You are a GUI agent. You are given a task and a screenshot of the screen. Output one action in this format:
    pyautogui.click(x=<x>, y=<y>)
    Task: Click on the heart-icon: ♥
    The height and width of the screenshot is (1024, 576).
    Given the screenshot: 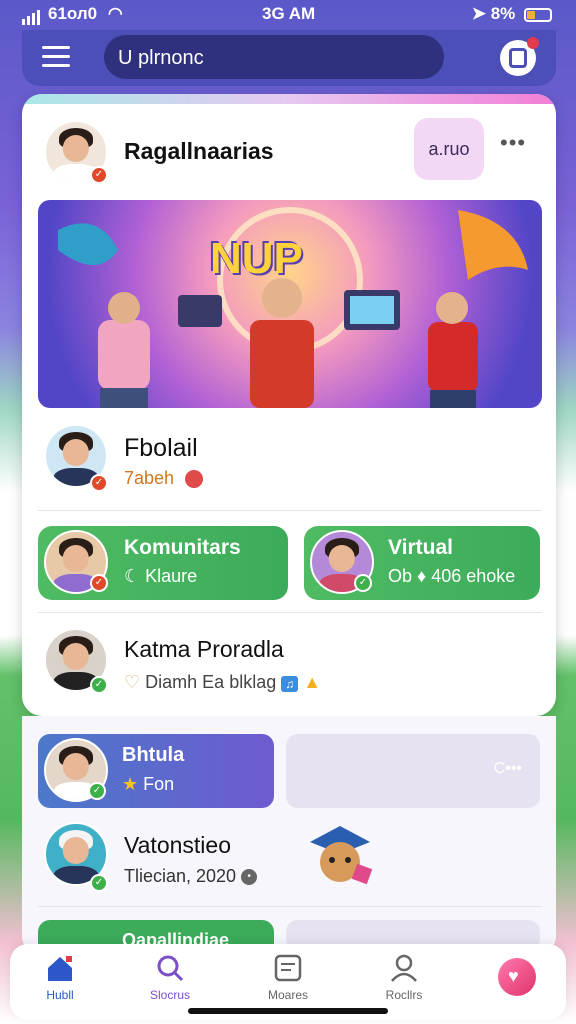 What is the action you would take?
    pyautogui.click(x=513, y=976)
    